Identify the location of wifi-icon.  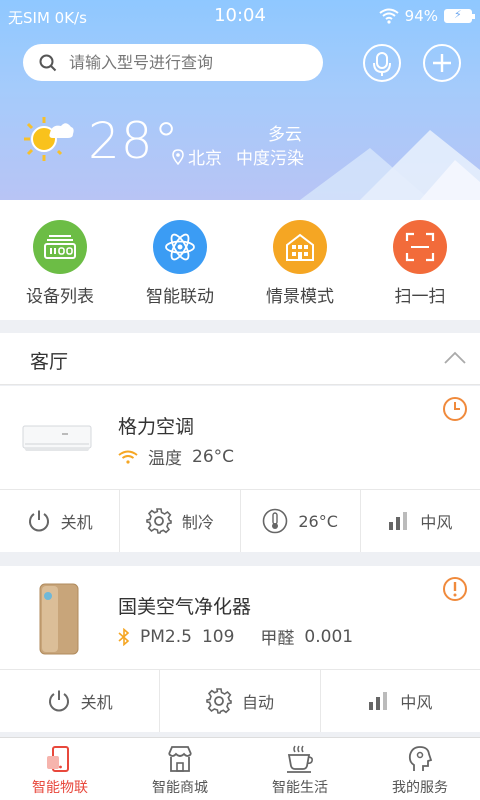
(389, 16).